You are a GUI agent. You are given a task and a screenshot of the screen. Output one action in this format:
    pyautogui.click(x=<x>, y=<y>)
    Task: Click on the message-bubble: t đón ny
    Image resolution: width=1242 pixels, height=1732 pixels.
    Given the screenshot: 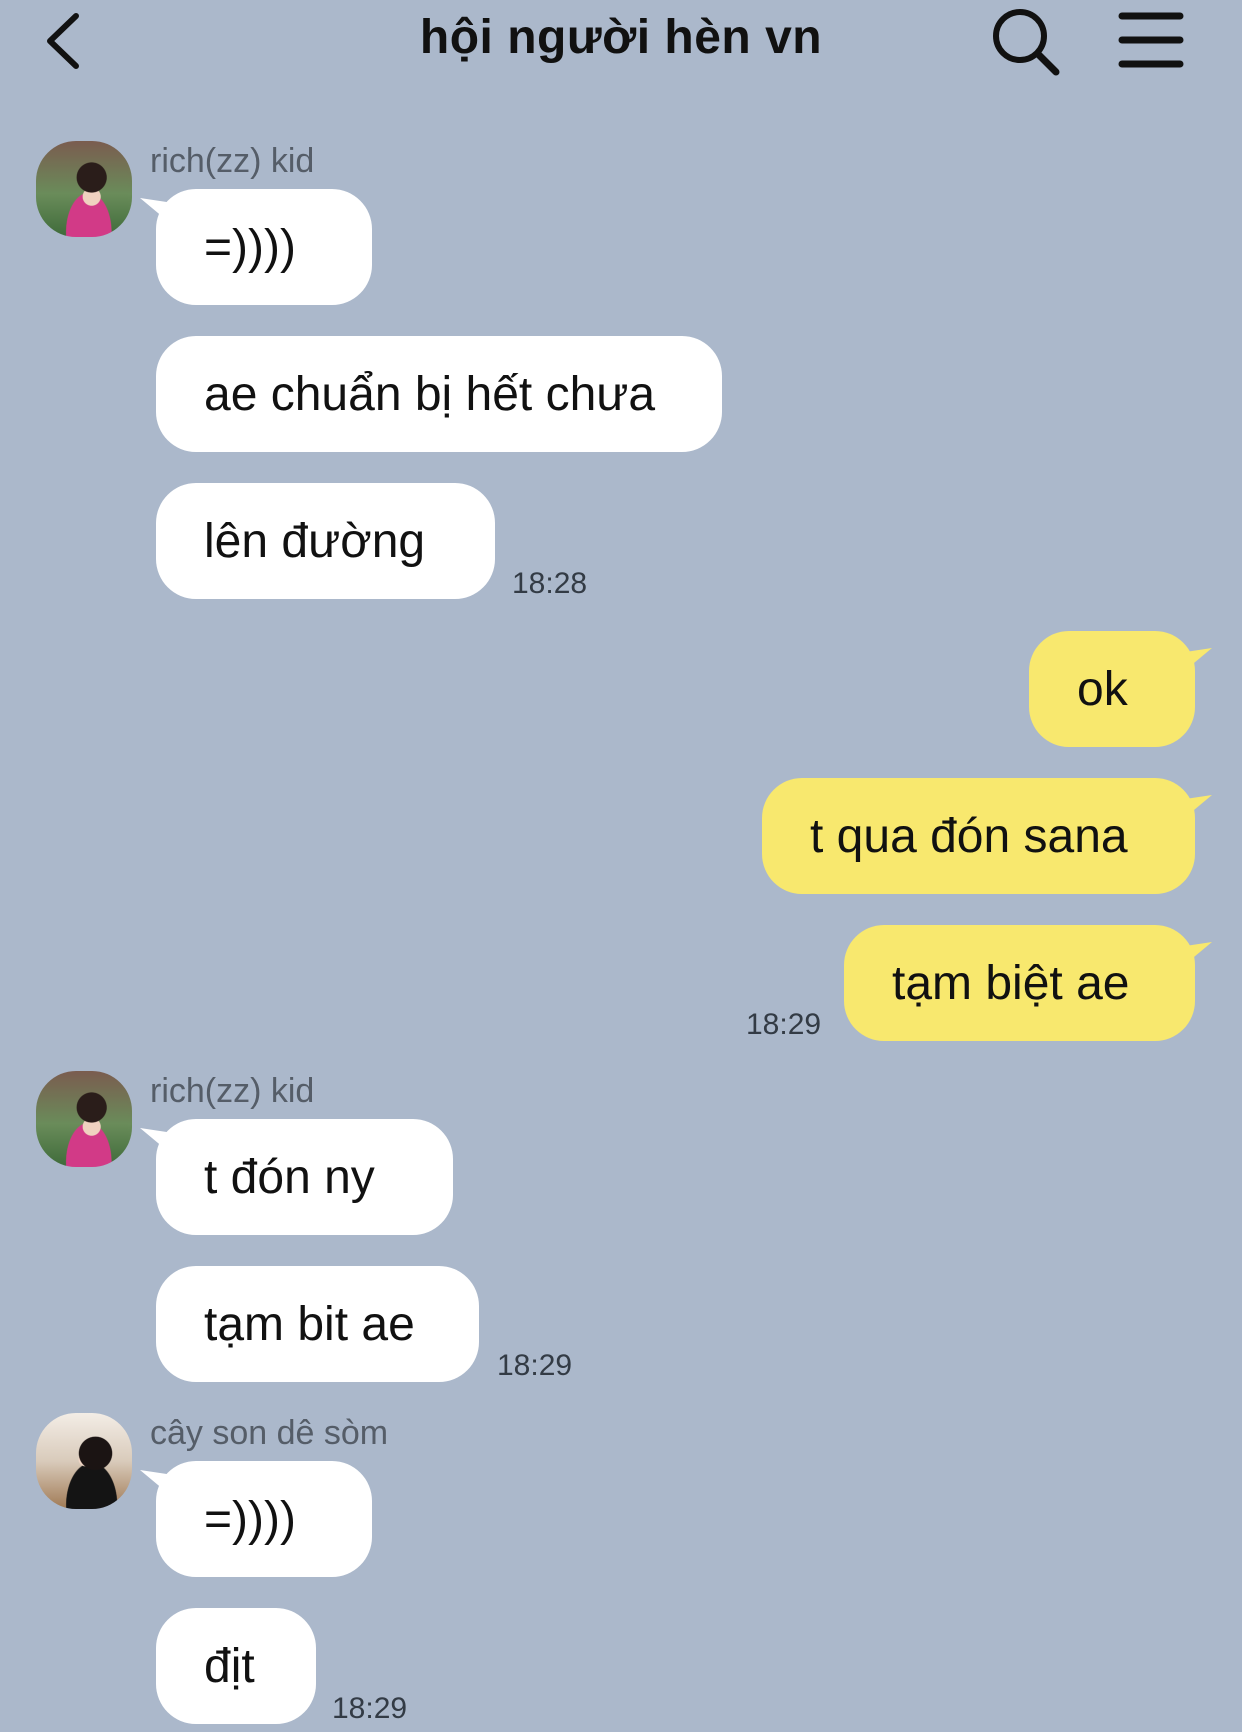 What is the action you would take?
    pyautogui.click(x=304, y=1177)
    